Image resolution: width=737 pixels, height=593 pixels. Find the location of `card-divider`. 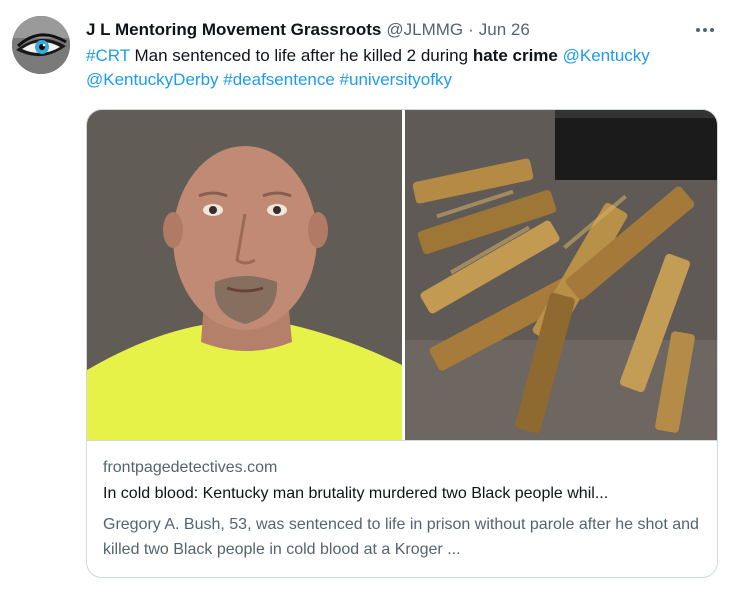

card-divider is located at coordinates (402, 440).